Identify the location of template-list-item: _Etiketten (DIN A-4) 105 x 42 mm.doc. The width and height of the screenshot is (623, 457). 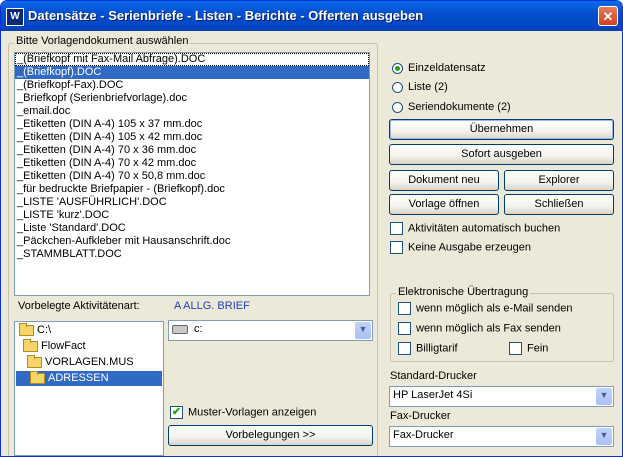
(192, 137).